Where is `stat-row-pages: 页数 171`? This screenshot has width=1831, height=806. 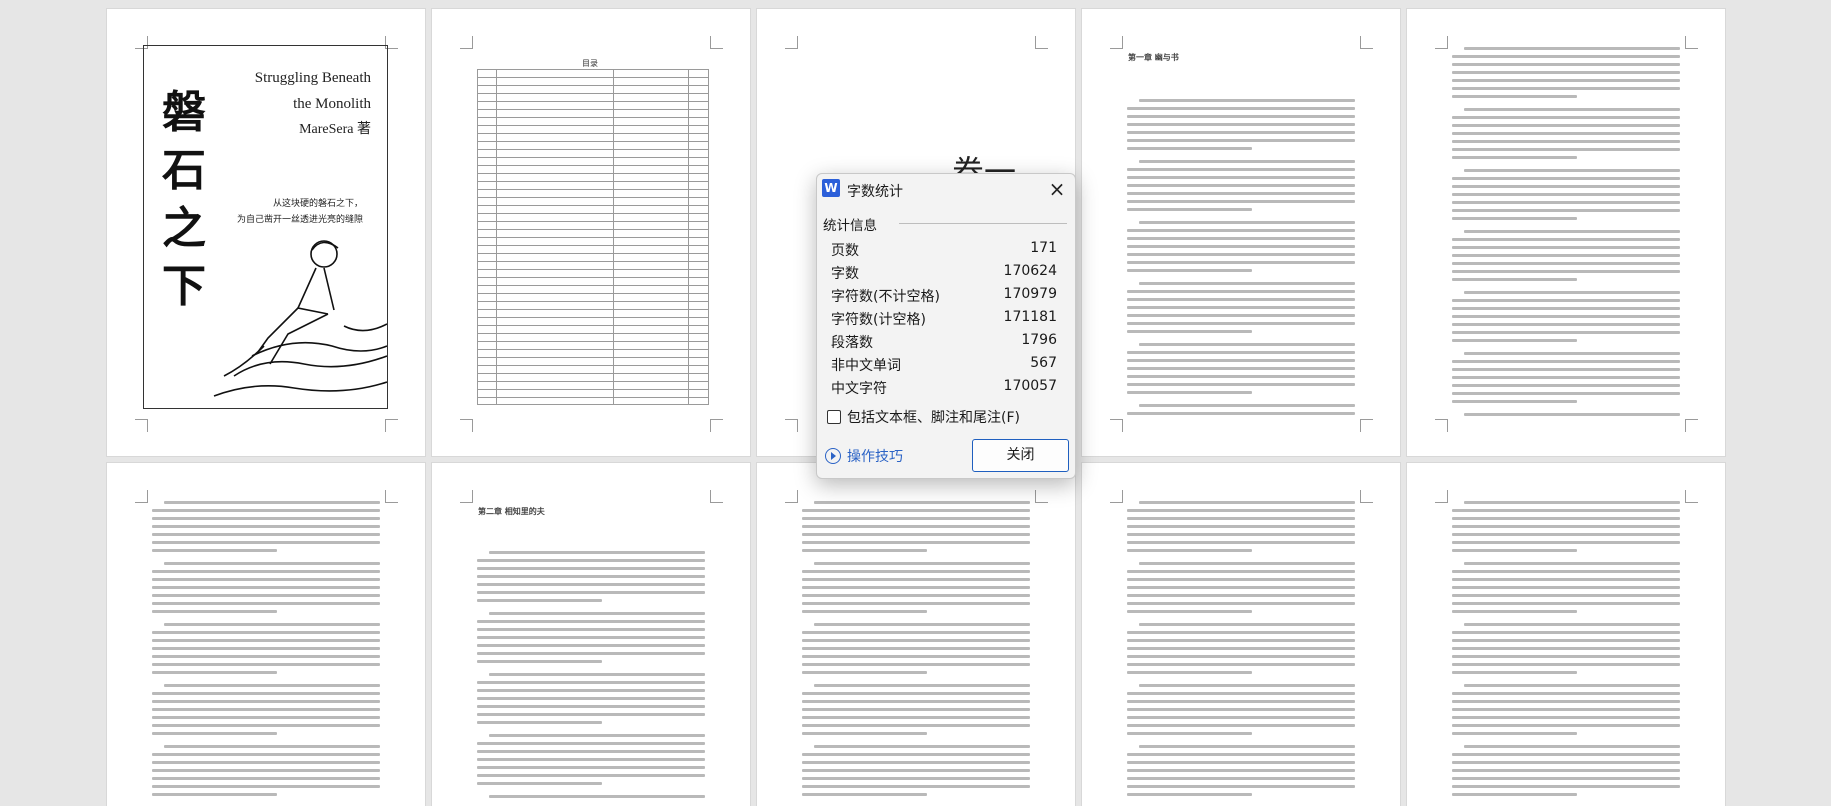
stat-row-pages: 页数 171 is located at coordinates (947, 250).